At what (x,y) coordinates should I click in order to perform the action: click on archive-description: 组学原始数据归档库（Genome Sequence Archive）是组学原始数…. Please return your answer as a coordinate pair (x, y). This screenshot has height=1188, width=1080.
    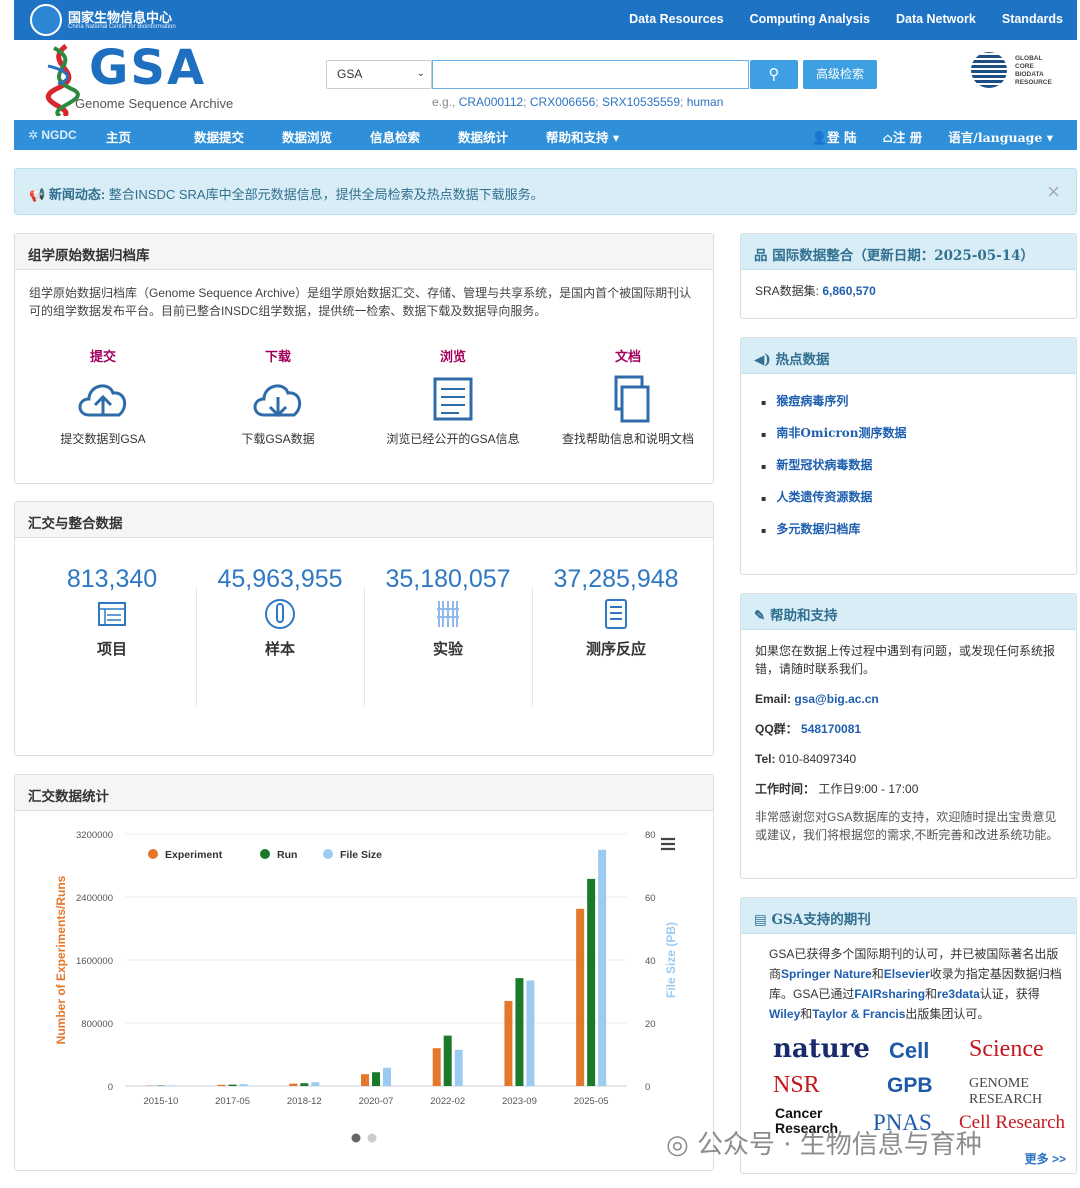
    Looking at the image, I should click on (360, 302).